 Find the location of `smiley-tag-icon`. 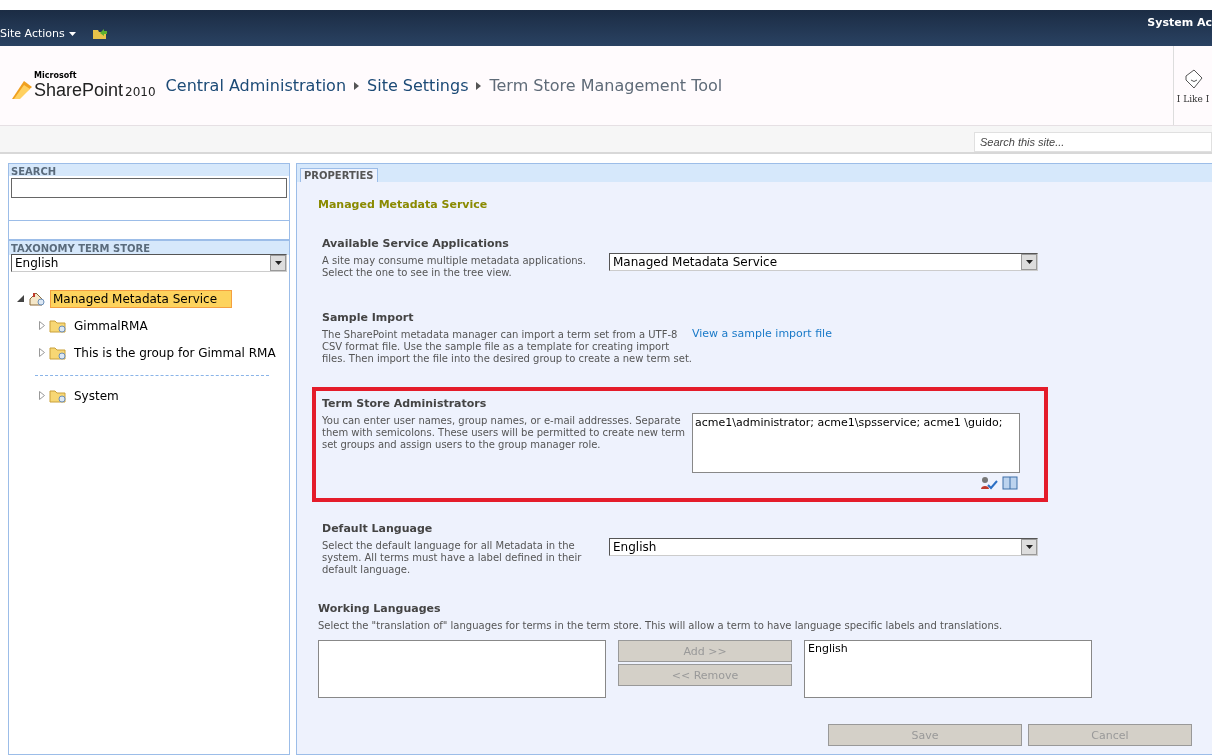

smiley-tag-icon is located at coordinates (1193, 78).